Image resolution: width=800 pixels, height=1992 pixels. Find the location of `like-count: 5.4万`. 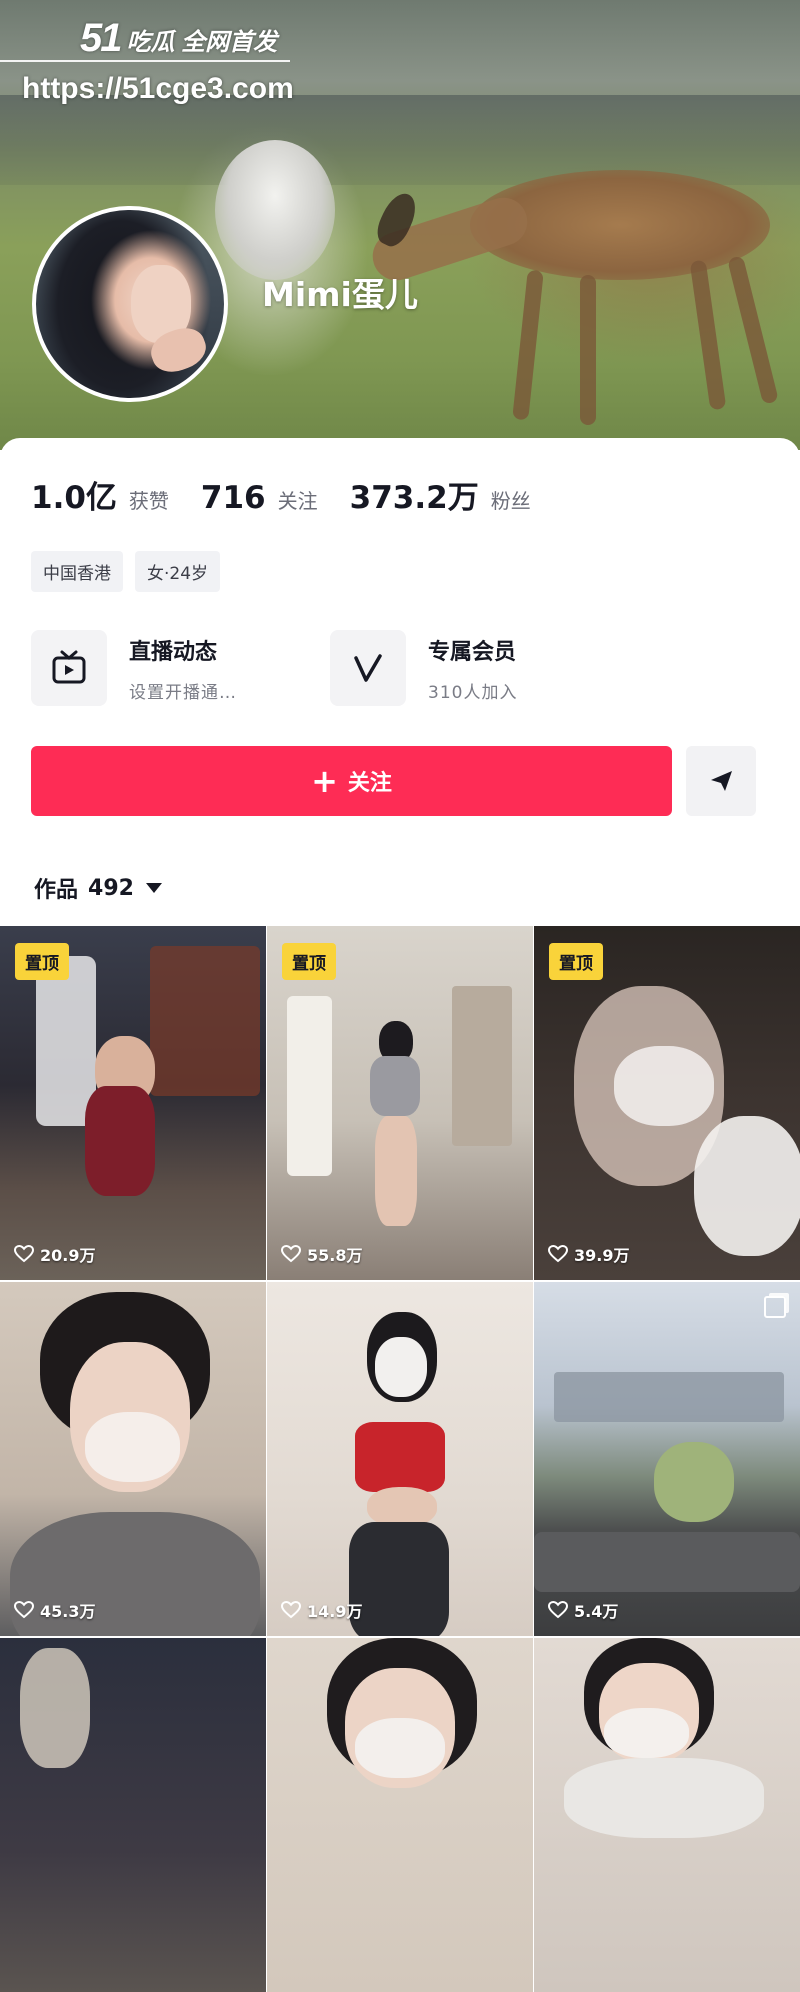

like-count: 5.4万 is located at coordinates (583, 1610).